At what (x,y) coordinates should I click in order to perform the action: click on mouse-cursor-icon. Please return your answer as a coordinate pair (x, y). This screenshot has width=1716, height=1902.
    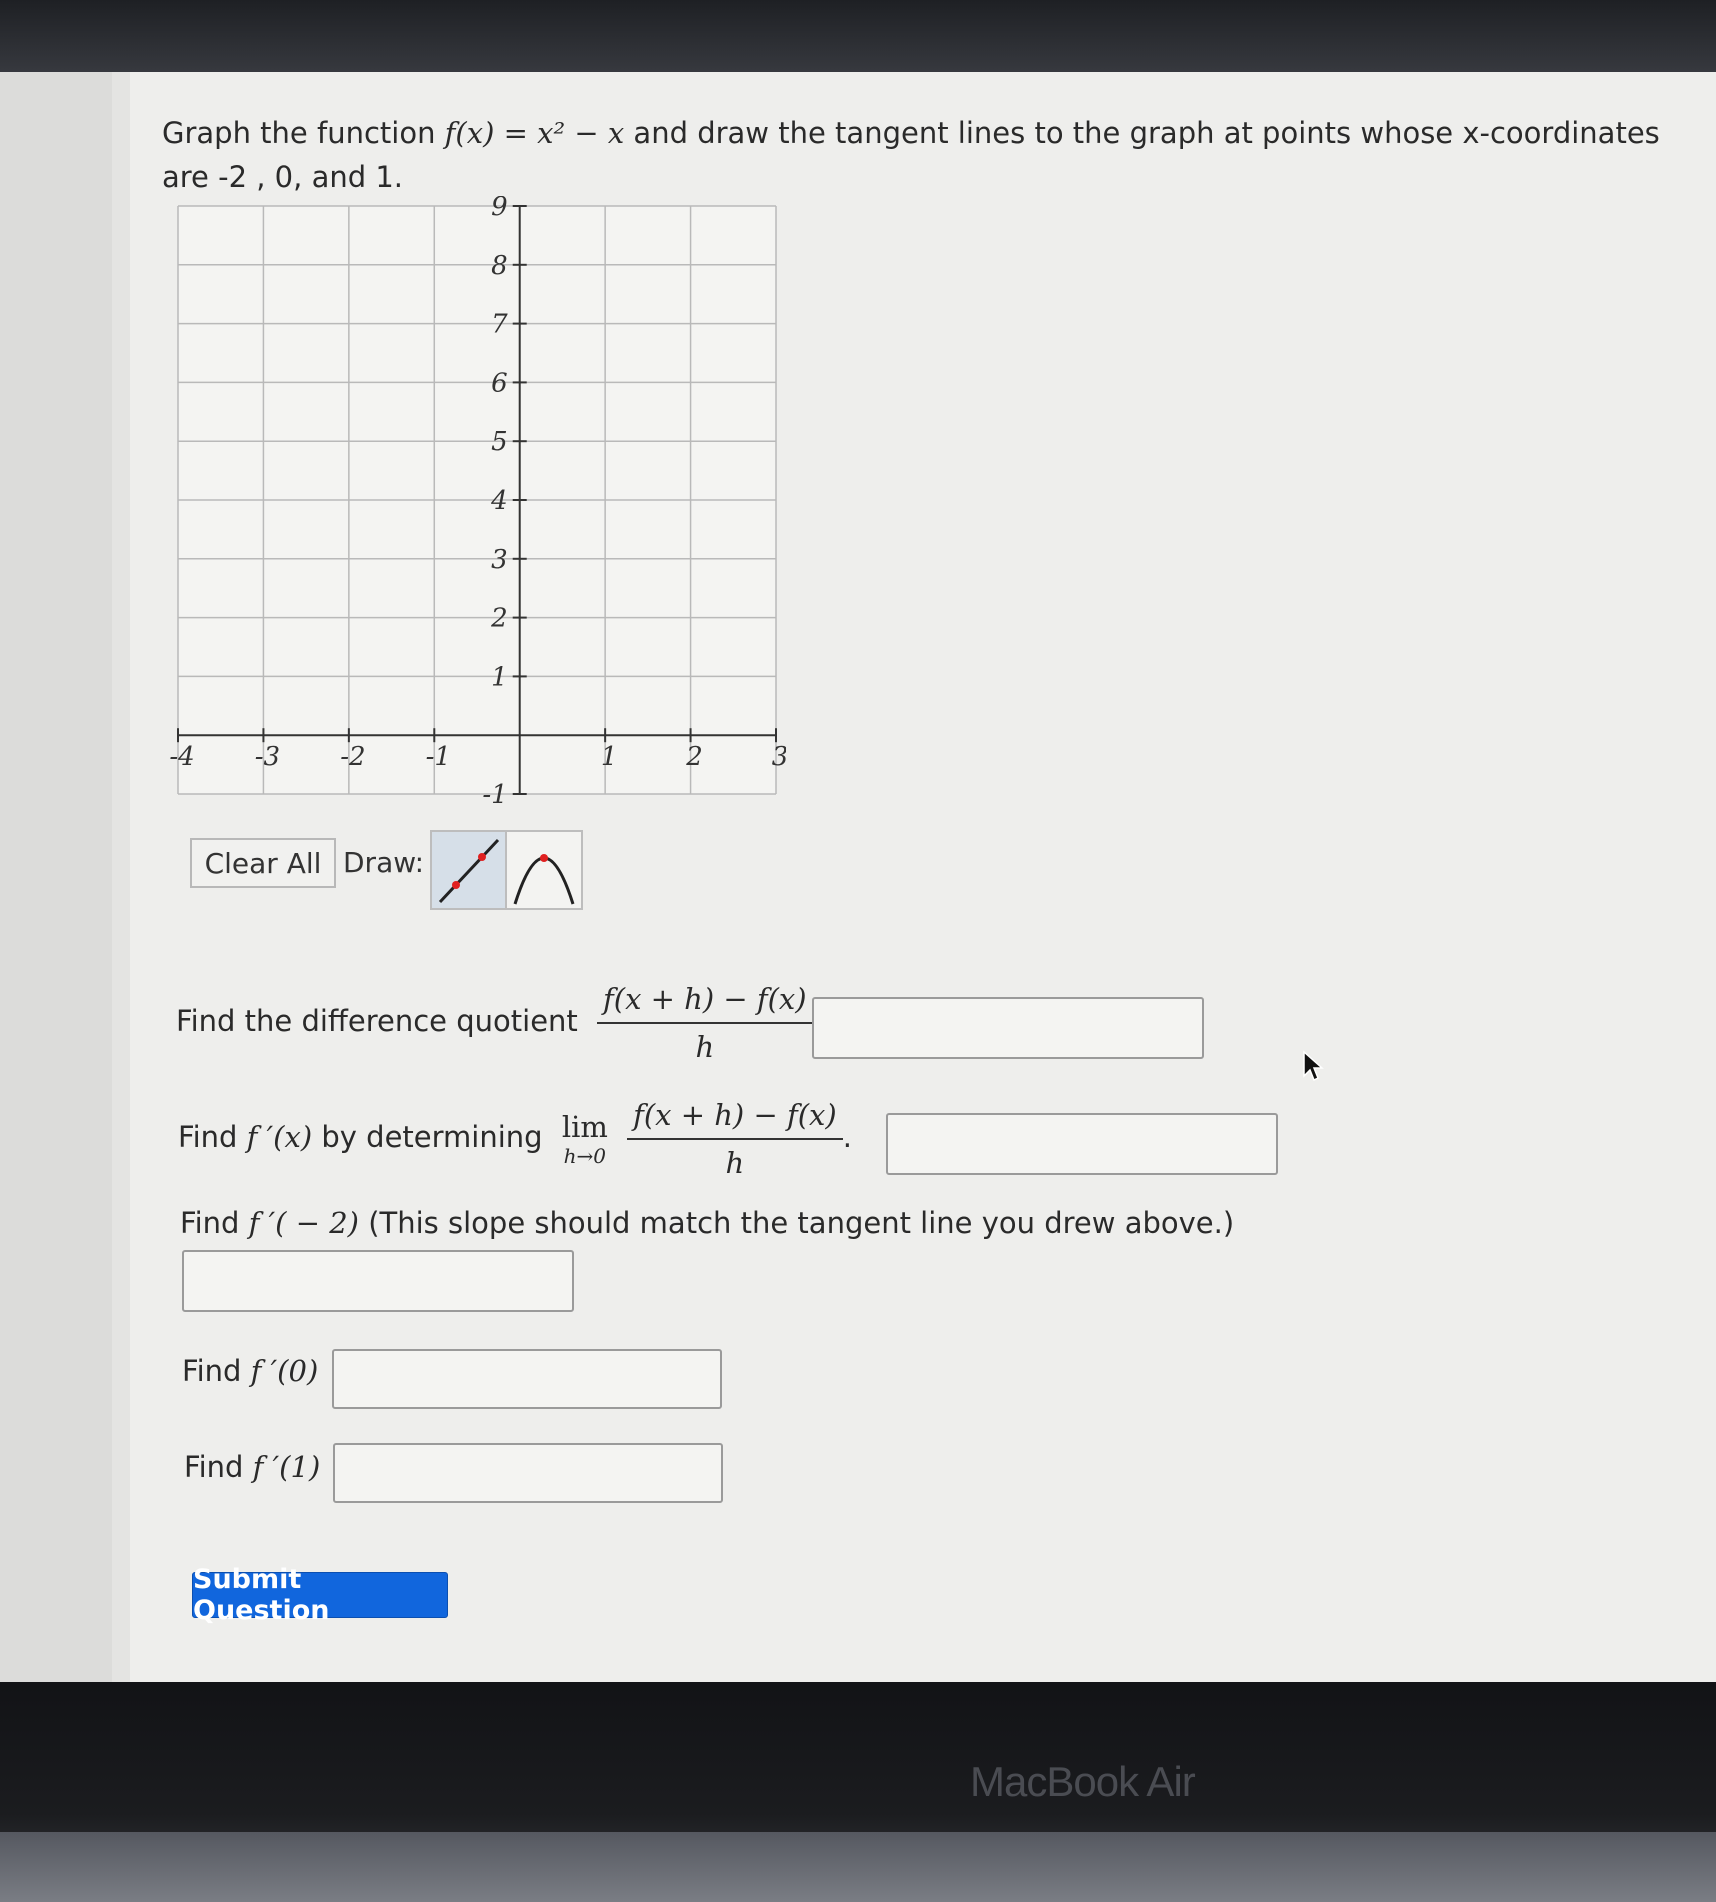
    Looking at the image, I should click on (1313, 1068).